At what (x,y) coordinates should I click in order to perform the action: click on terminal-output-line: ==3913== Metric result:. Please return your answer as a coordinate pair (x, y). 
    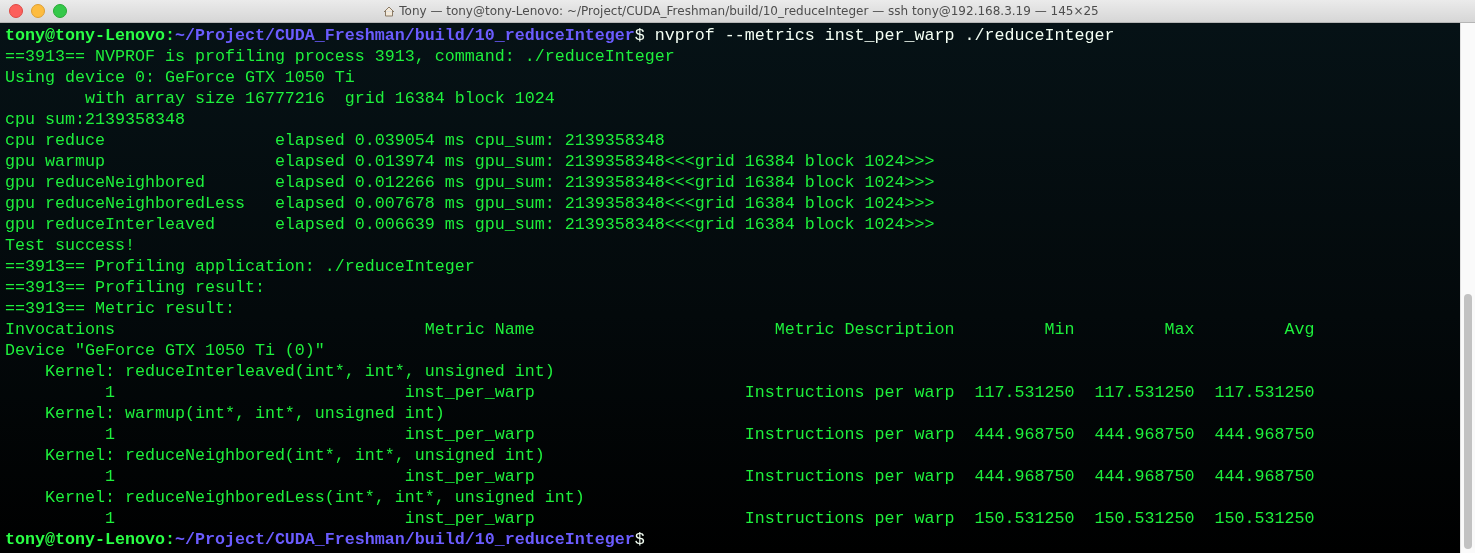
    Looking at the image, I should click on (120, 308).